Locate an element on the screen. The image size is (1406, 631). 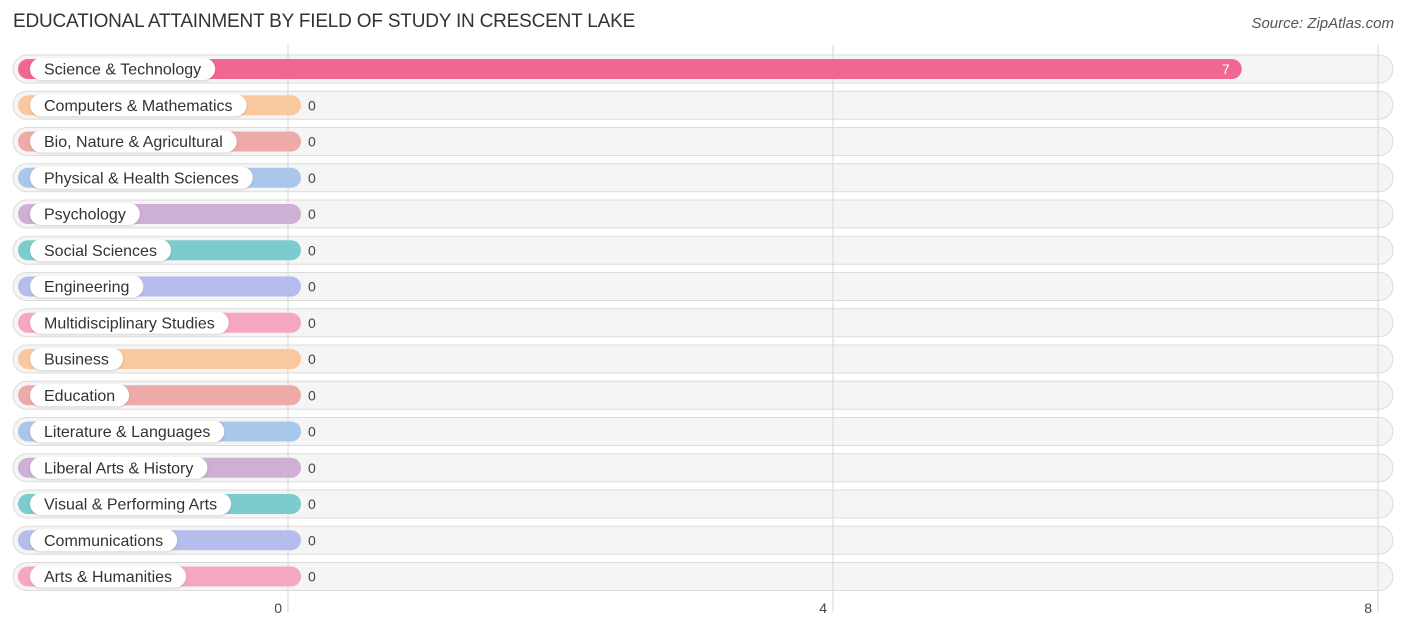
category-label: Psychology is located at coordinates (85, 215).